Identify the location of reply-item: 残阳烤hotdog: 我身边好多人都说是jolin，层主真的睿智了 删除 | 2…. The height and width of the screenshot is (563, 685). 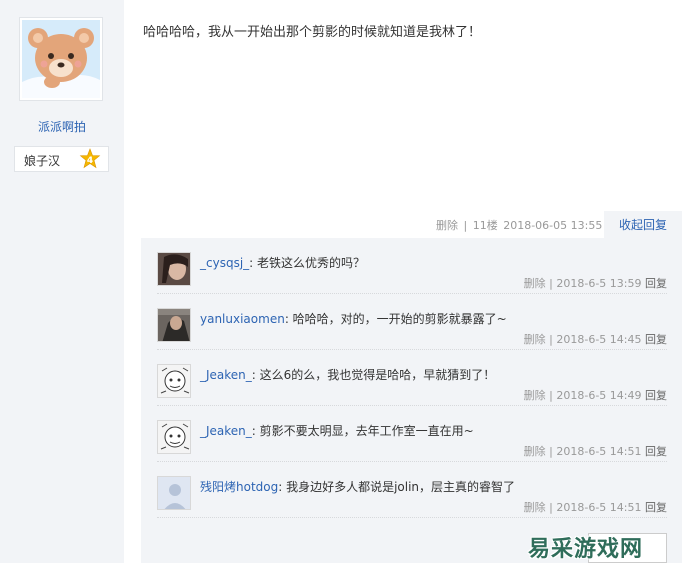
(412, 490).